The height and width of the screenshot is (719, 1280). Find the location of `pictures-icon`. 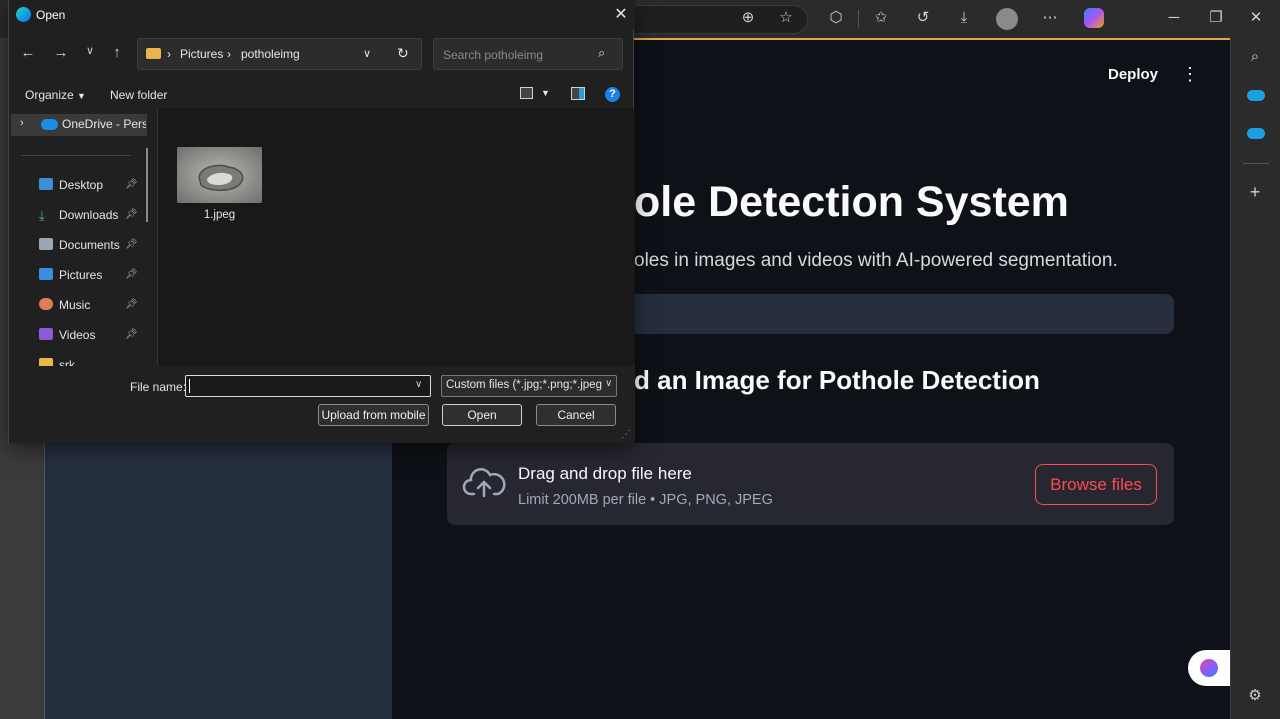

pictures-icon is located at coordinates (46, 274).